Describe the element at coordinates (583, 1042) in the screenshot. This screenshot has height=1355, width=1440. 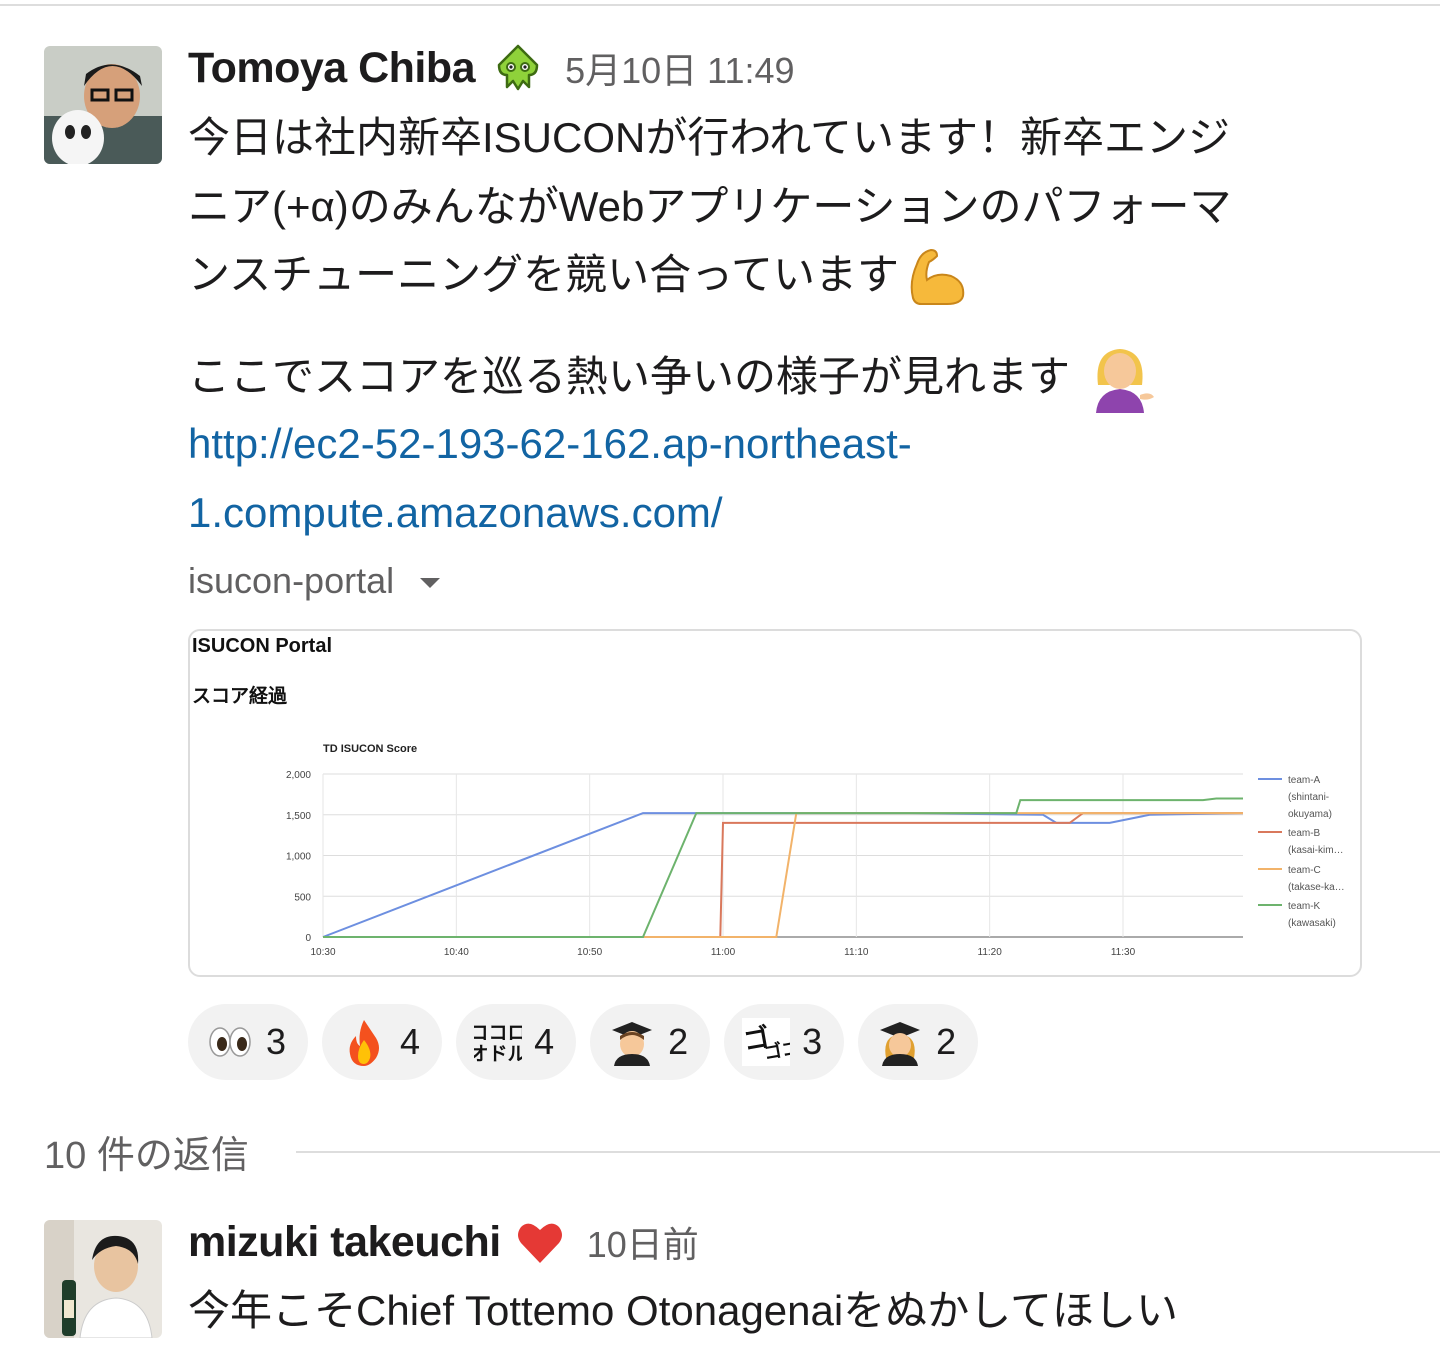
I see `reactions: 3 4 ココロ オドル 4 2 ゴ ゴゴ 3 2` at that location.